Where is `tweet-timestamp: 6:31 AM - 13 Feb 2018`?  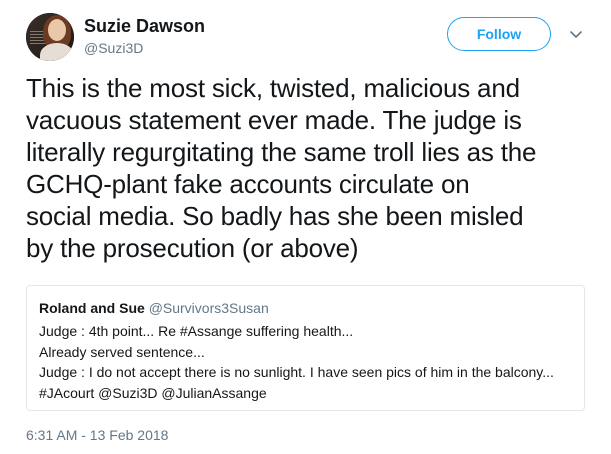 tweet-timestamp: 6:31 AM - 13 Feb 2018 is located at coordinates (97, 435).